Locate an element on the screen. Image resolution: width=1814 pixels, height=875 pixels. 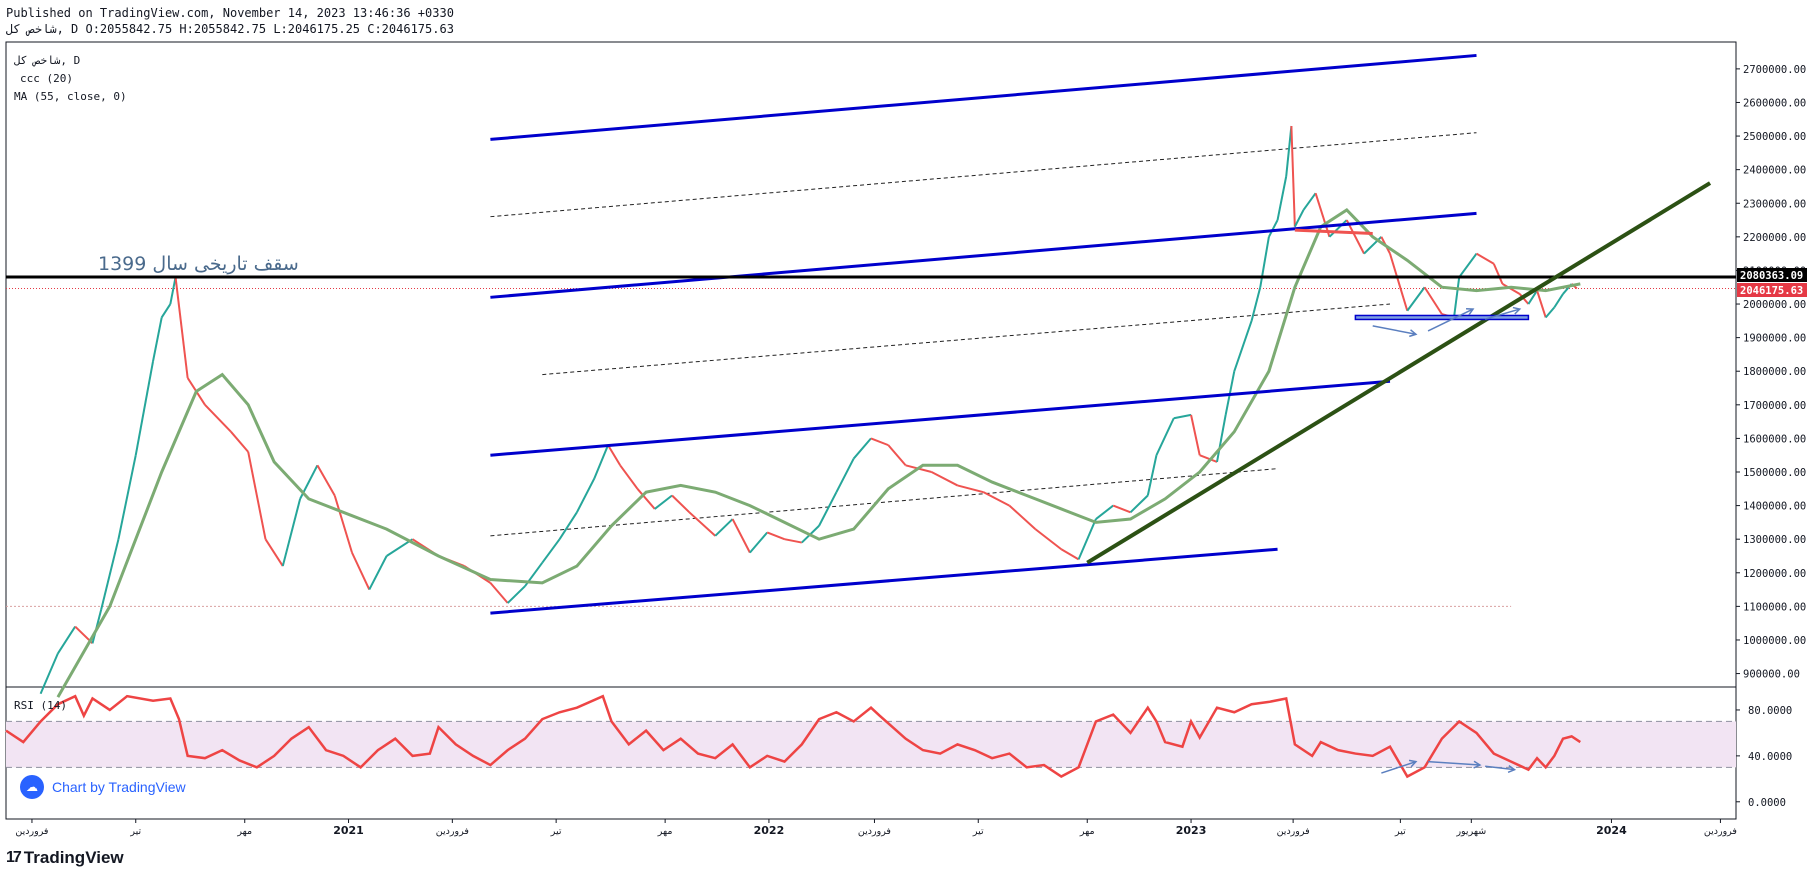
time-axis-label: 2024 is located at coordinates (1611, 830).